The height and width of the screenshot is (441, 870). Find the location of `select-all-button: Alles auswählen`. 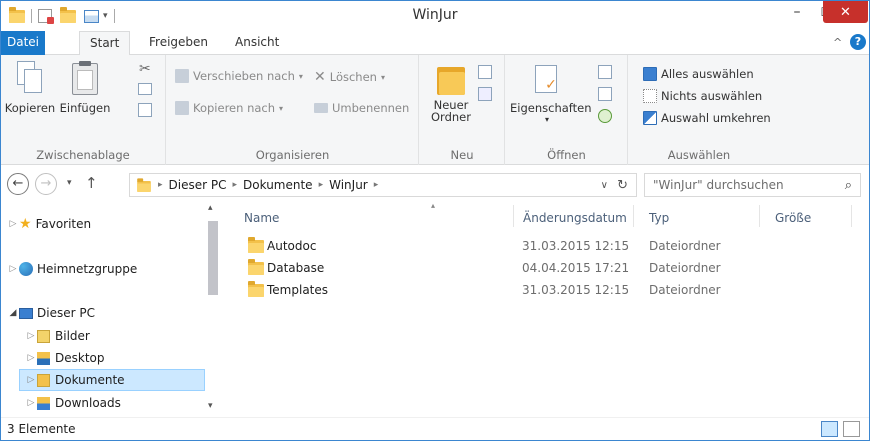

select-all-button: Alles auswählen is located at coordinates (698, 74).